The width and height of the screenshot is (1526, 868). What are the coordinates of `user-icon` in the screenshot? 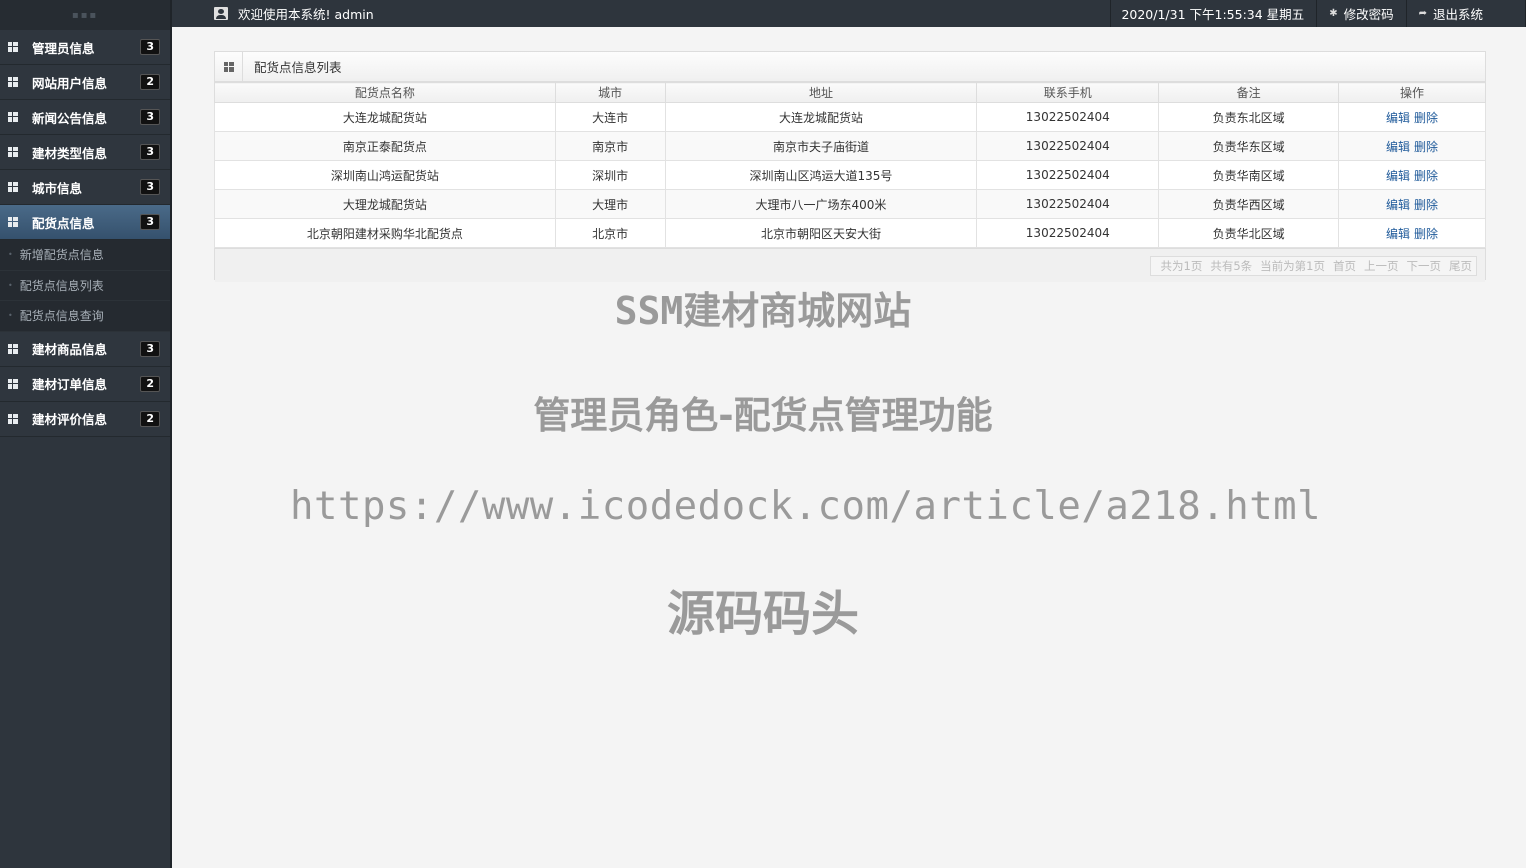 It's located at (221, 13).